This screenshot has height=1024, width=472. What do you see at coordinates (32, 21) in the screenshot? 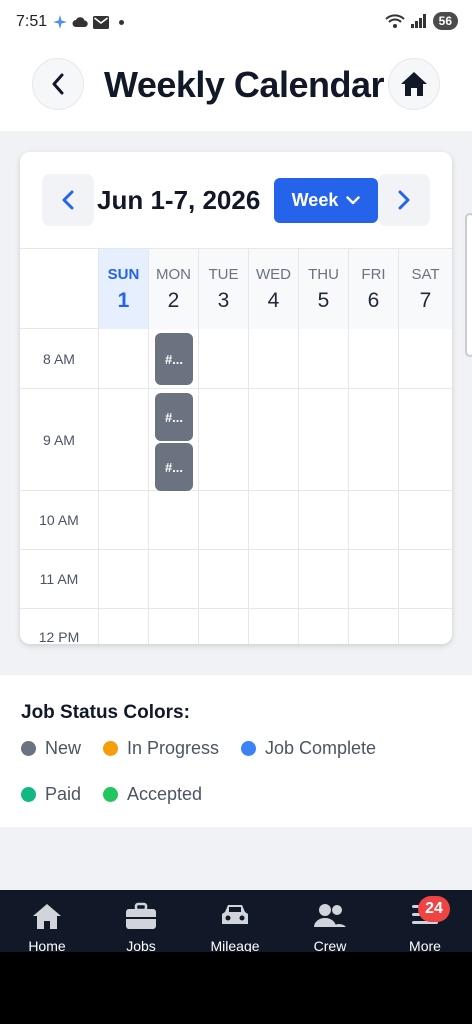
I see `status-time: 7:51` at bounding box center [32, 21].